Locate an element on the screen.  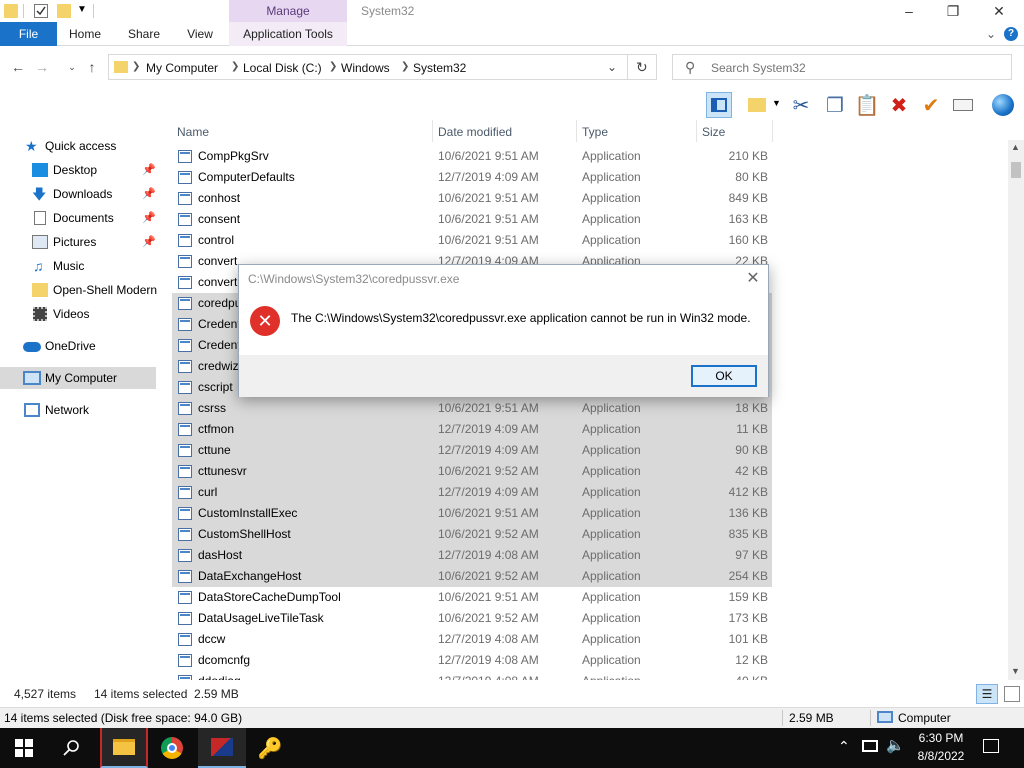
tab-home: Home is located at coordinates (85, 34).